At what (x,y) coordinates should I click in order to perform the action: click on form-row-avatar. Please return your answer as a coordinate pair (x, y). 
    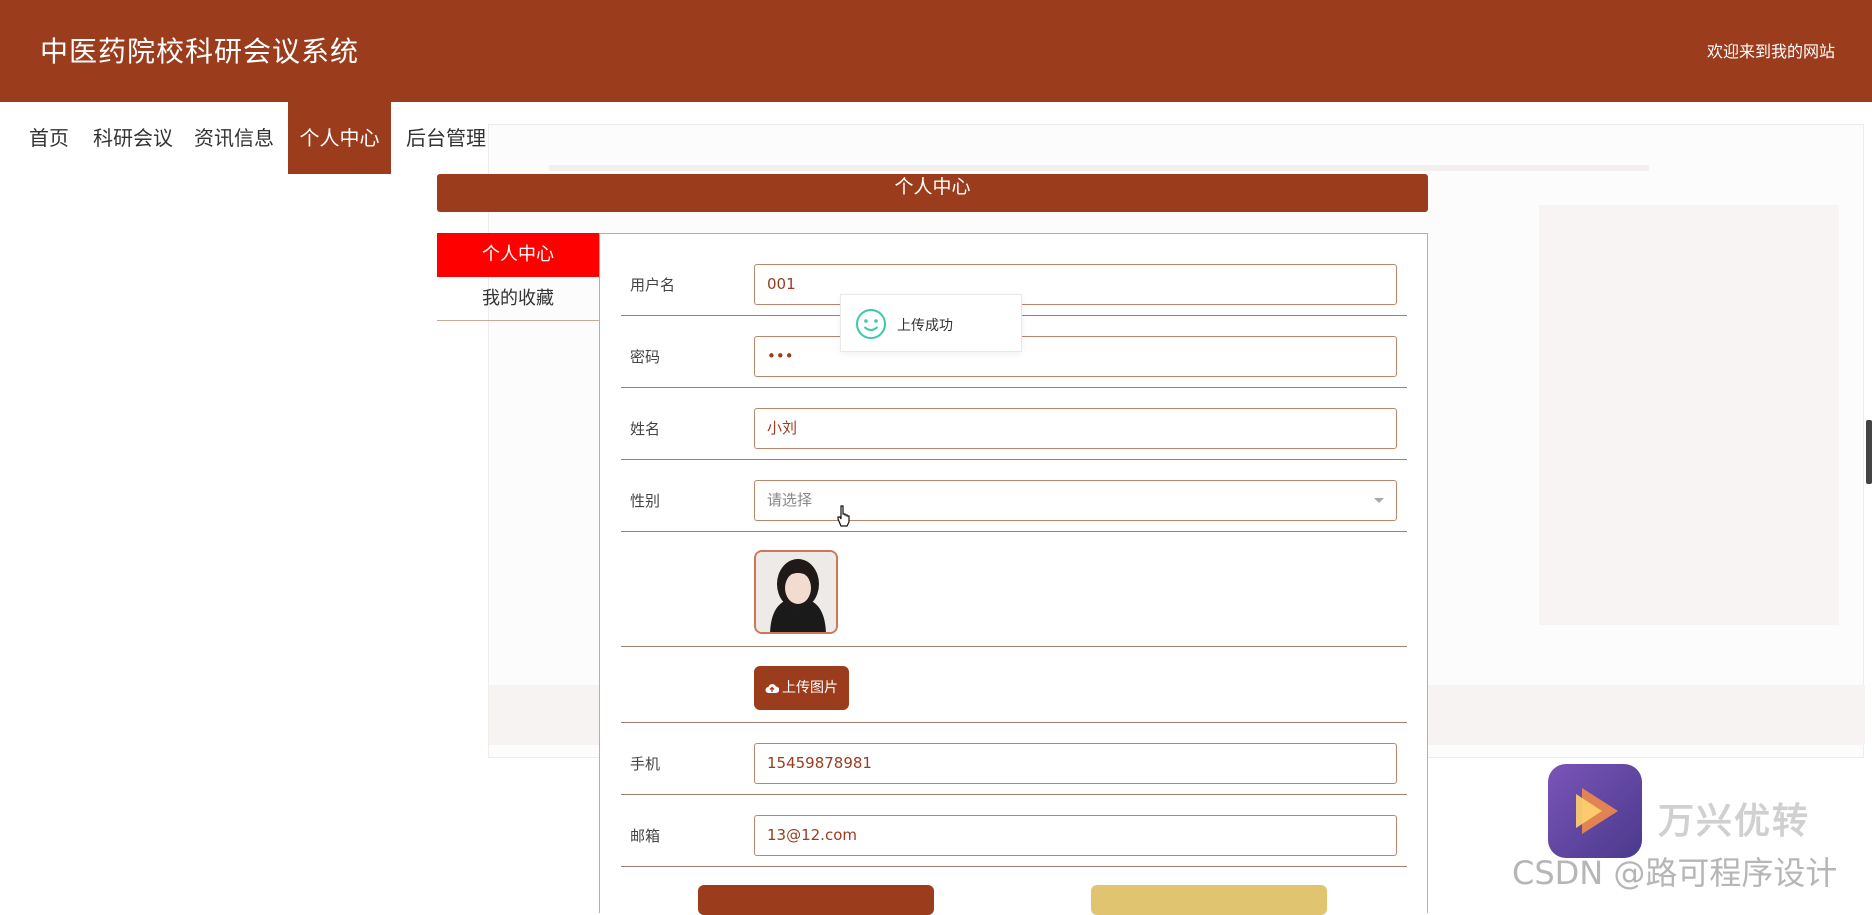
    Looking at the image, I should click on (1014, 589).